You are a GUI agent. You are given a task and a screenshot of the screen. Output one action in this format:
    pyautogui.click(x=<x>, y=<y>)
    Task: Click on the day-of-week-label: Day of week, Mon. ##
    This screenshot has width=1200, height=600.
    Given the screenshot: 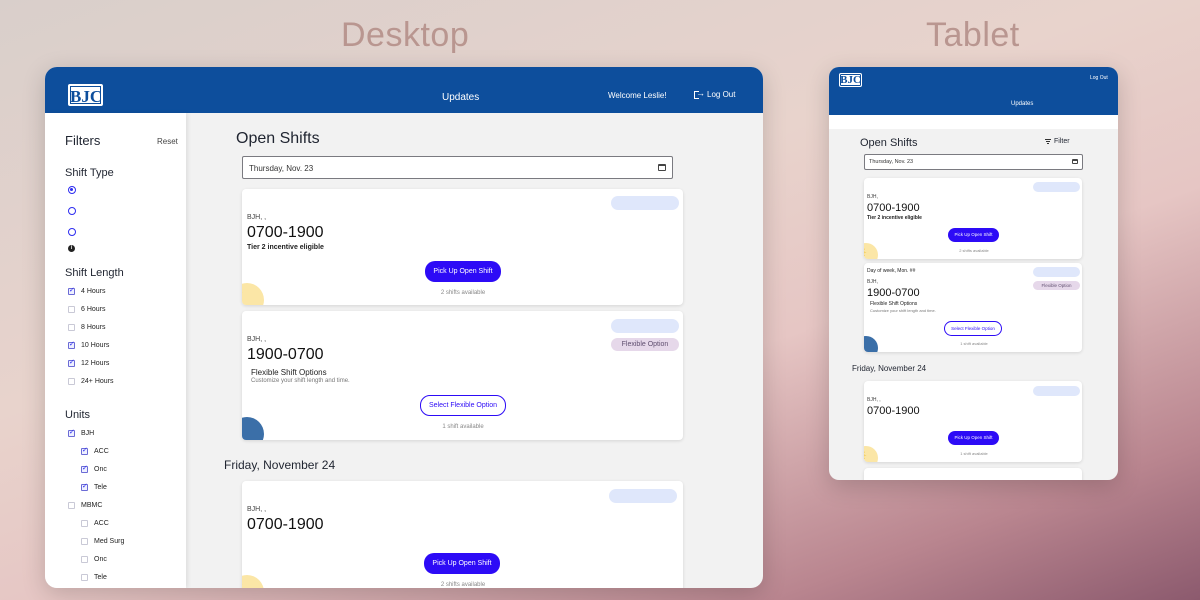 What is the action you would take?
    pyautogui.click(x=891, y=271)
    